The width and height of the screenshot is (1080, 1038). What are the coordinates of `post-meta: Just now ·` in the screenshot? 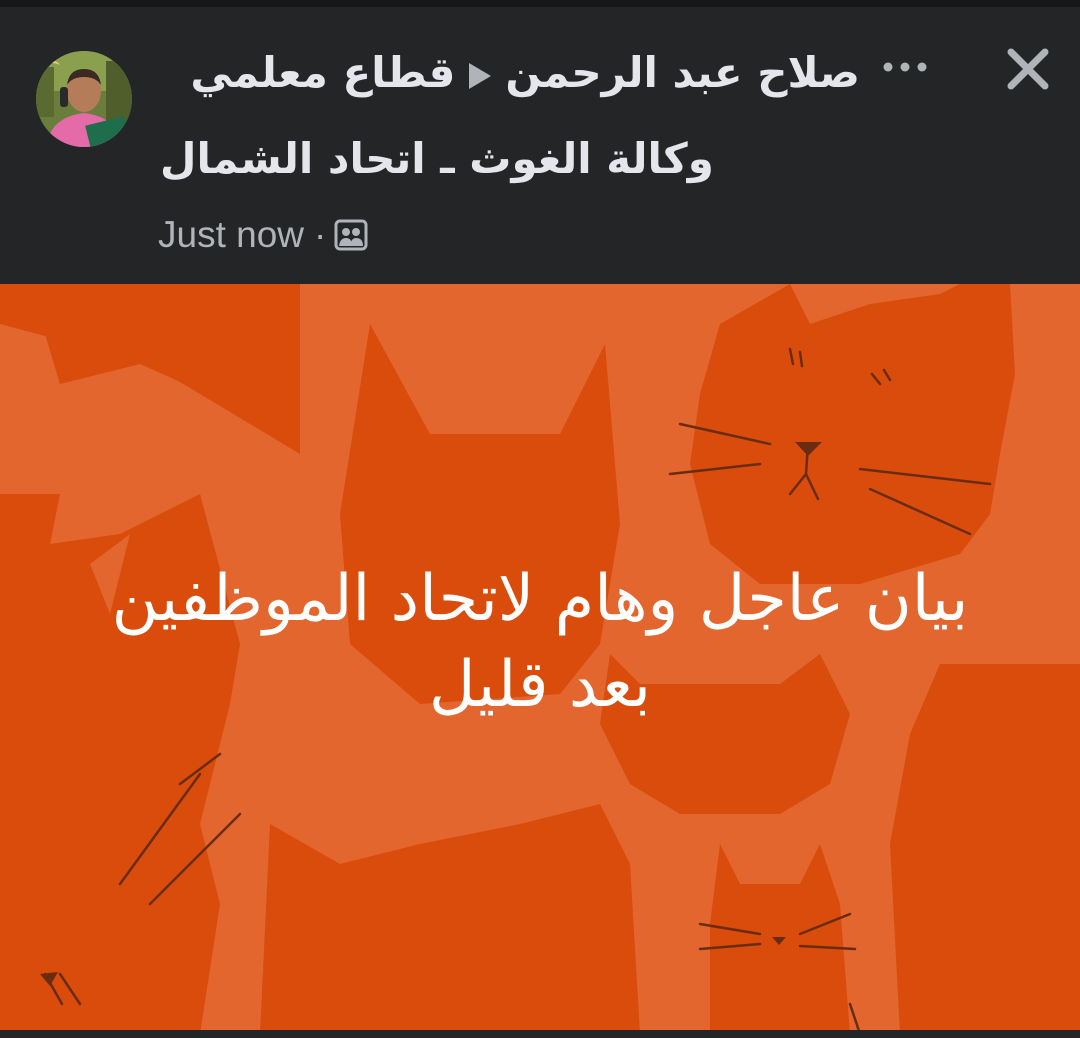 It's located at (263, 235).